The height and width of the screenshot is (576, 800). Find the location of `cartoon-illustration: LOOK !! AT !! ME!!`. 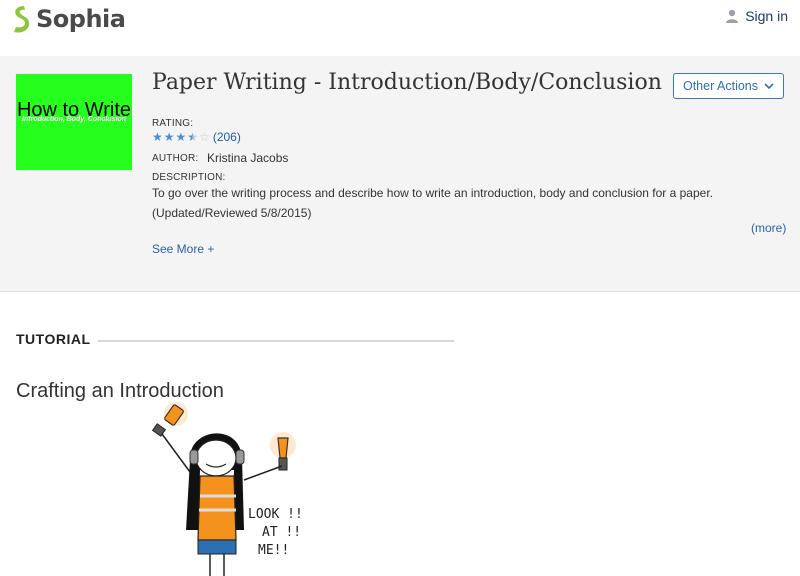

cartoon-illustration: LOOK !! AT !! ME!! is located at coordinates (227, 489).